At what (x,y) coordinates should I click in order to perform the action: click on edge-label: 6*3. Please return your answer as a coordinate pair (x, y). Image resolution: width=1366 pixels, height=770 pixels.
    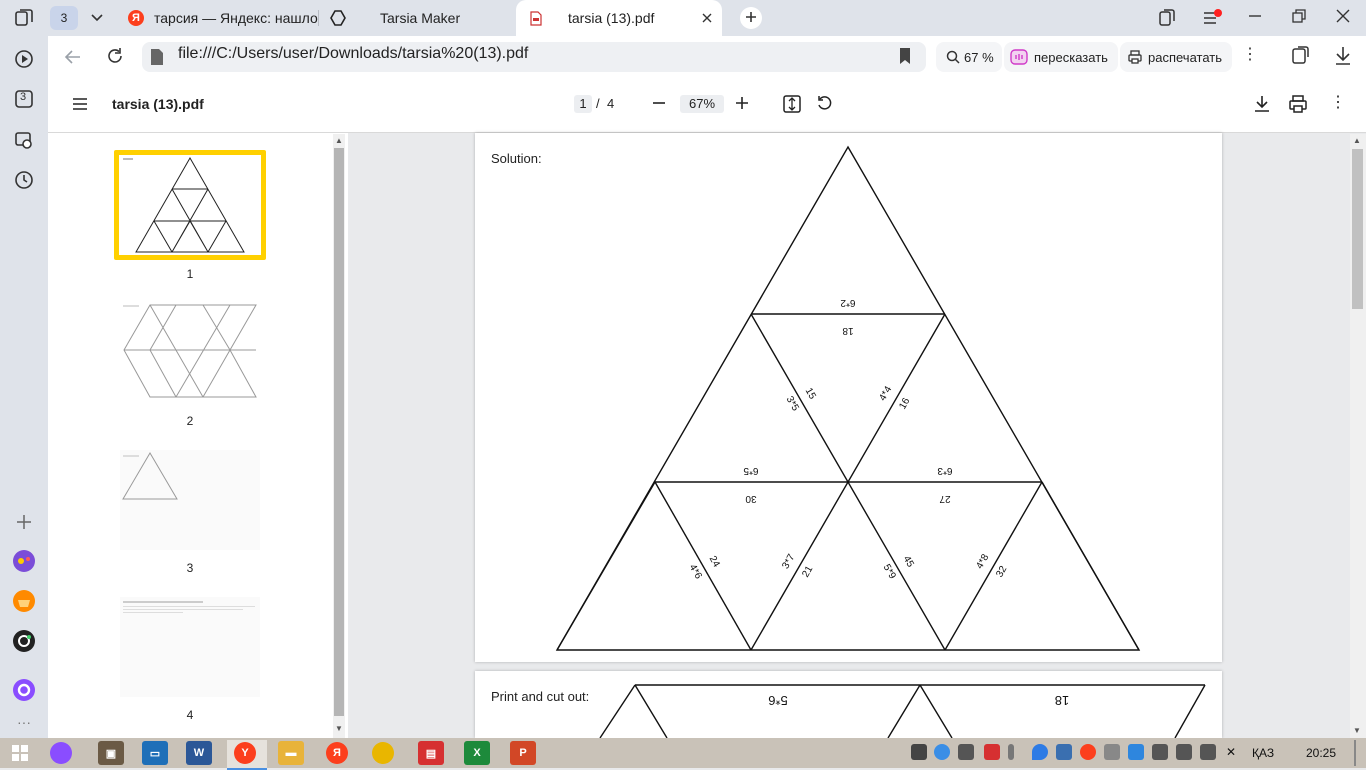
    Looking at the image, I should click on (944, 470).